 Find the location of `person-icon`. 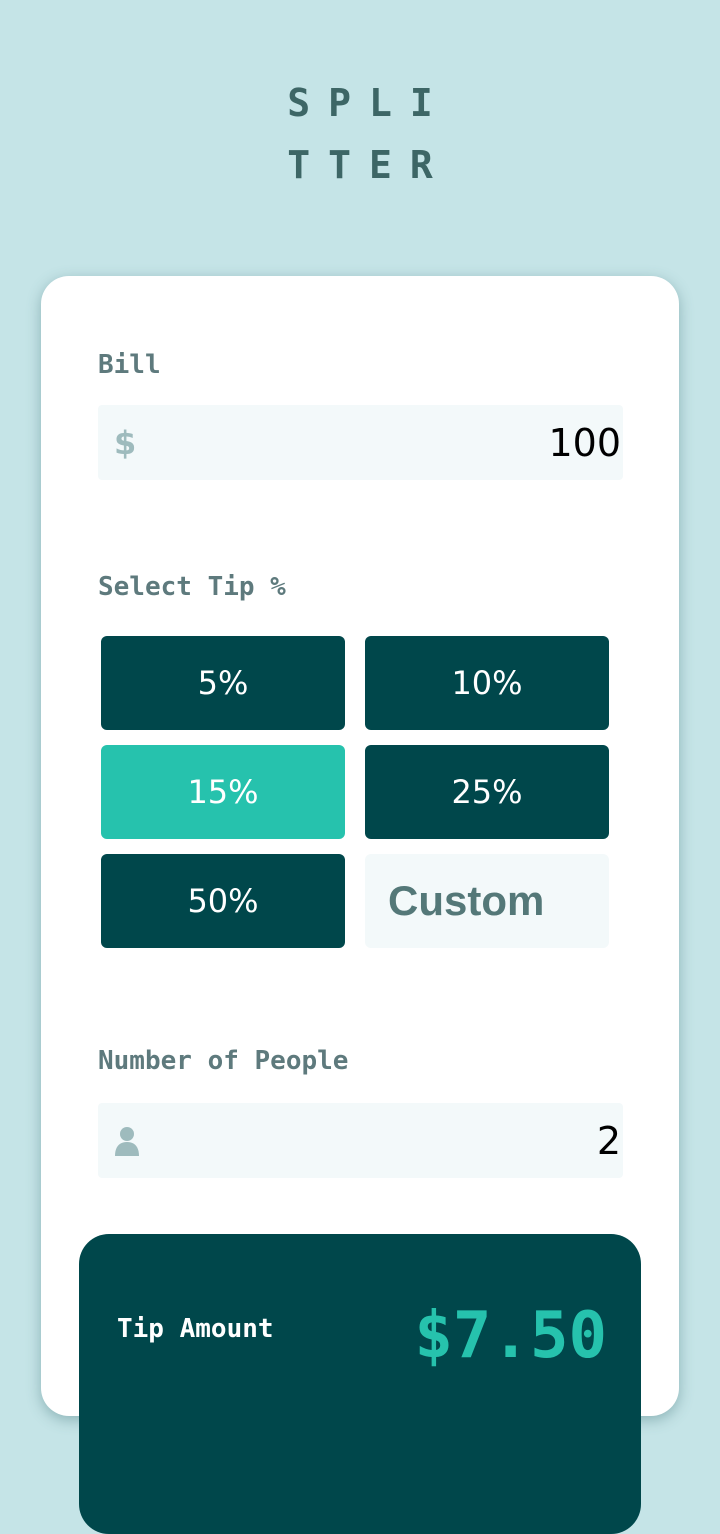

person-icon is located at coordinates (127, 1141).